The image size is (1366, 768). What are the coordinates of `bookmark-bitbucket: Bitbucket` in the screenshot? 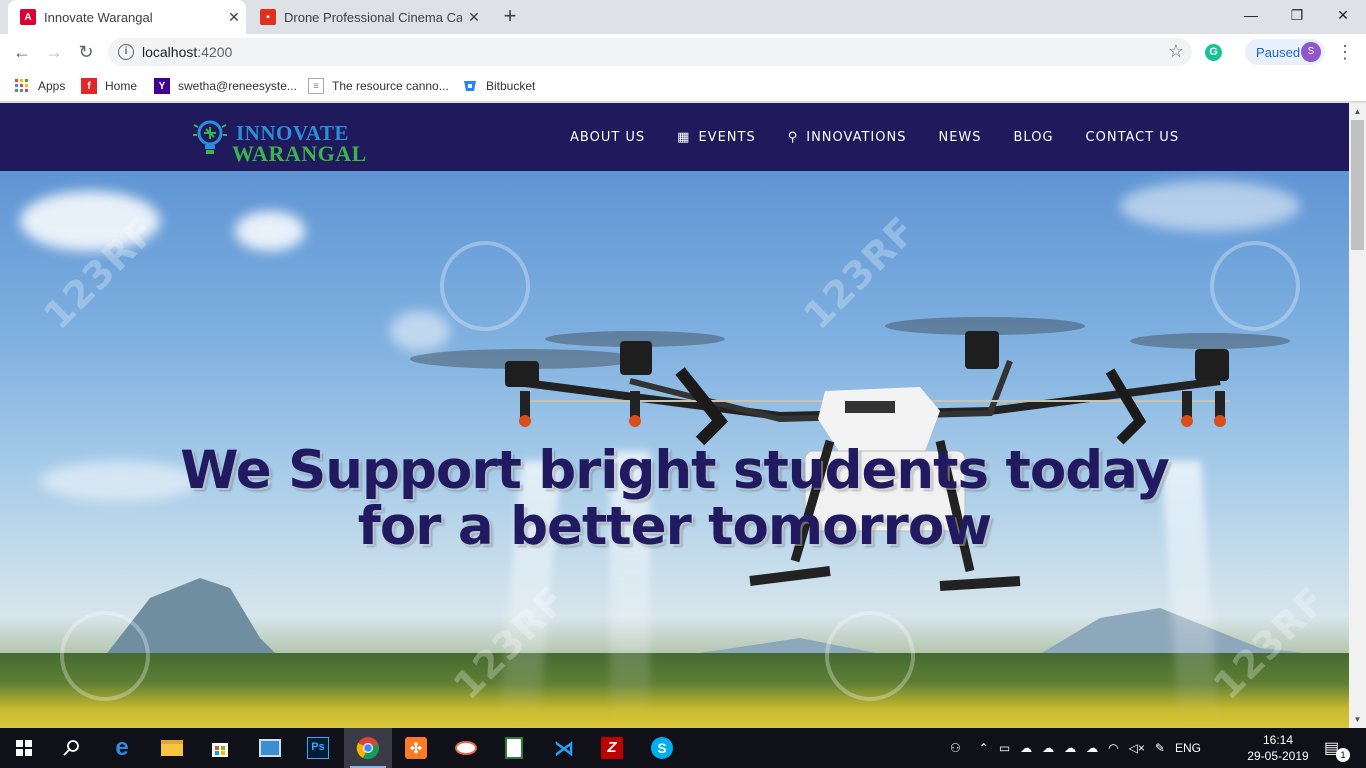 It's located at (498, 86).